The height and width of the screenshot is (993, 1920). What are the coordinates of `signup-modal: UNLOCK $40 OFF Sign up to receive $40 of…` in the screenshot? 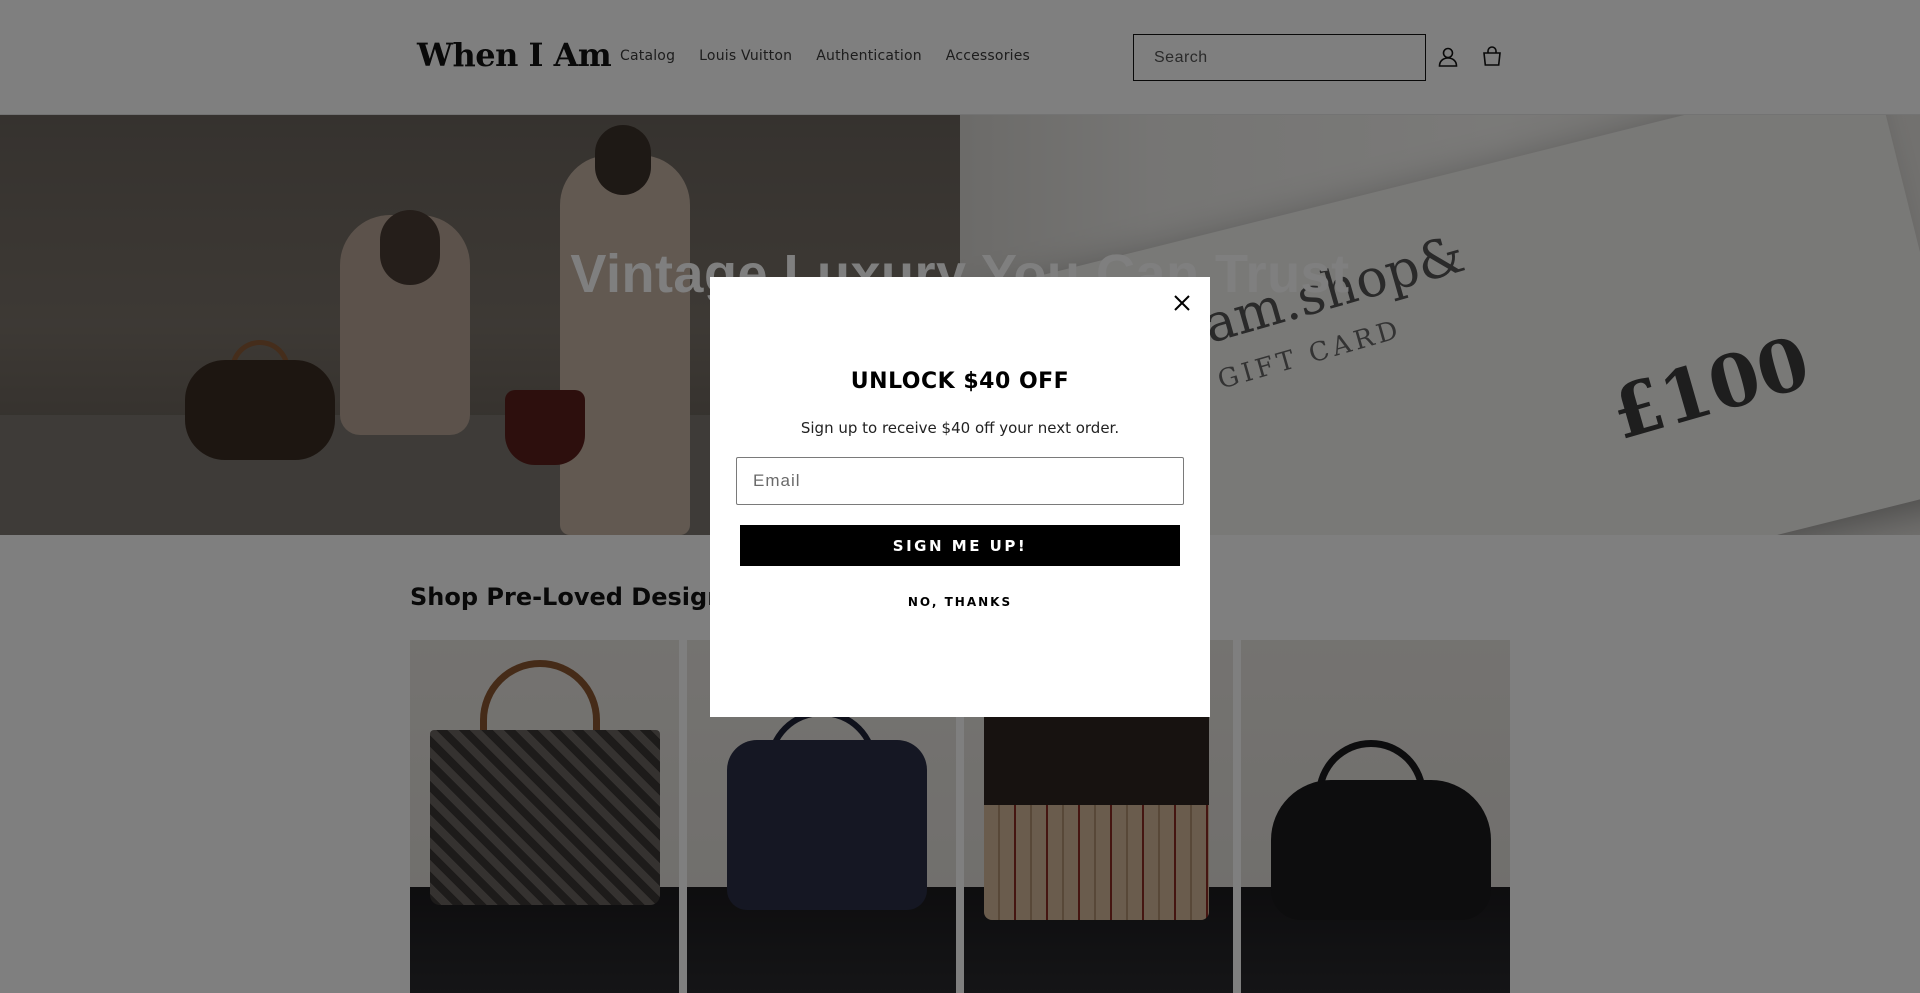 It's located at (960, 497).